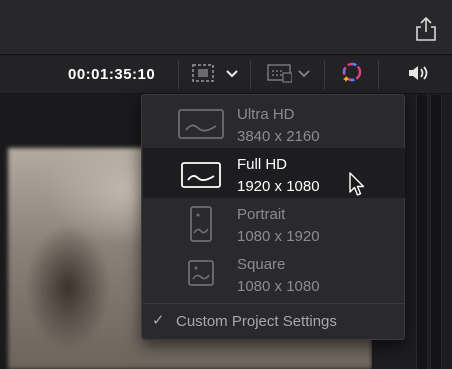 The height and width of the screenshot is (369, 452). I want to click on color-button, so click(351, 75).